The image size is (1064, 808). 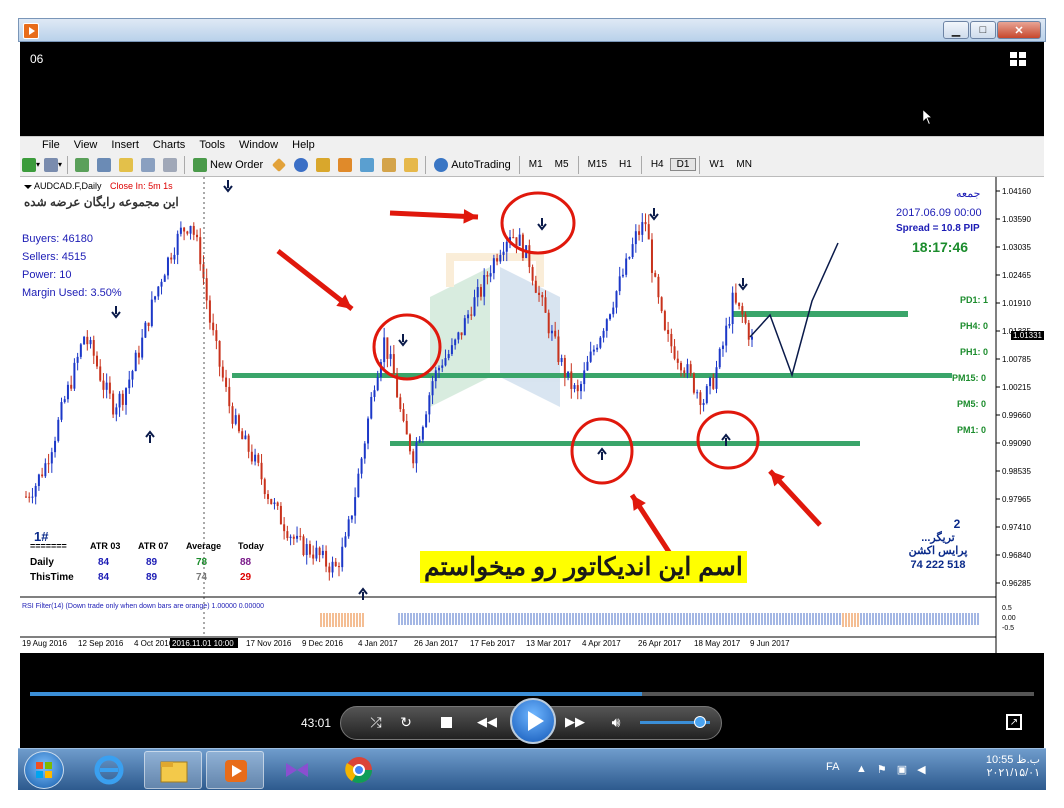 I want to click on rewind-icon: ◀◀, so click(x=487, y=722).